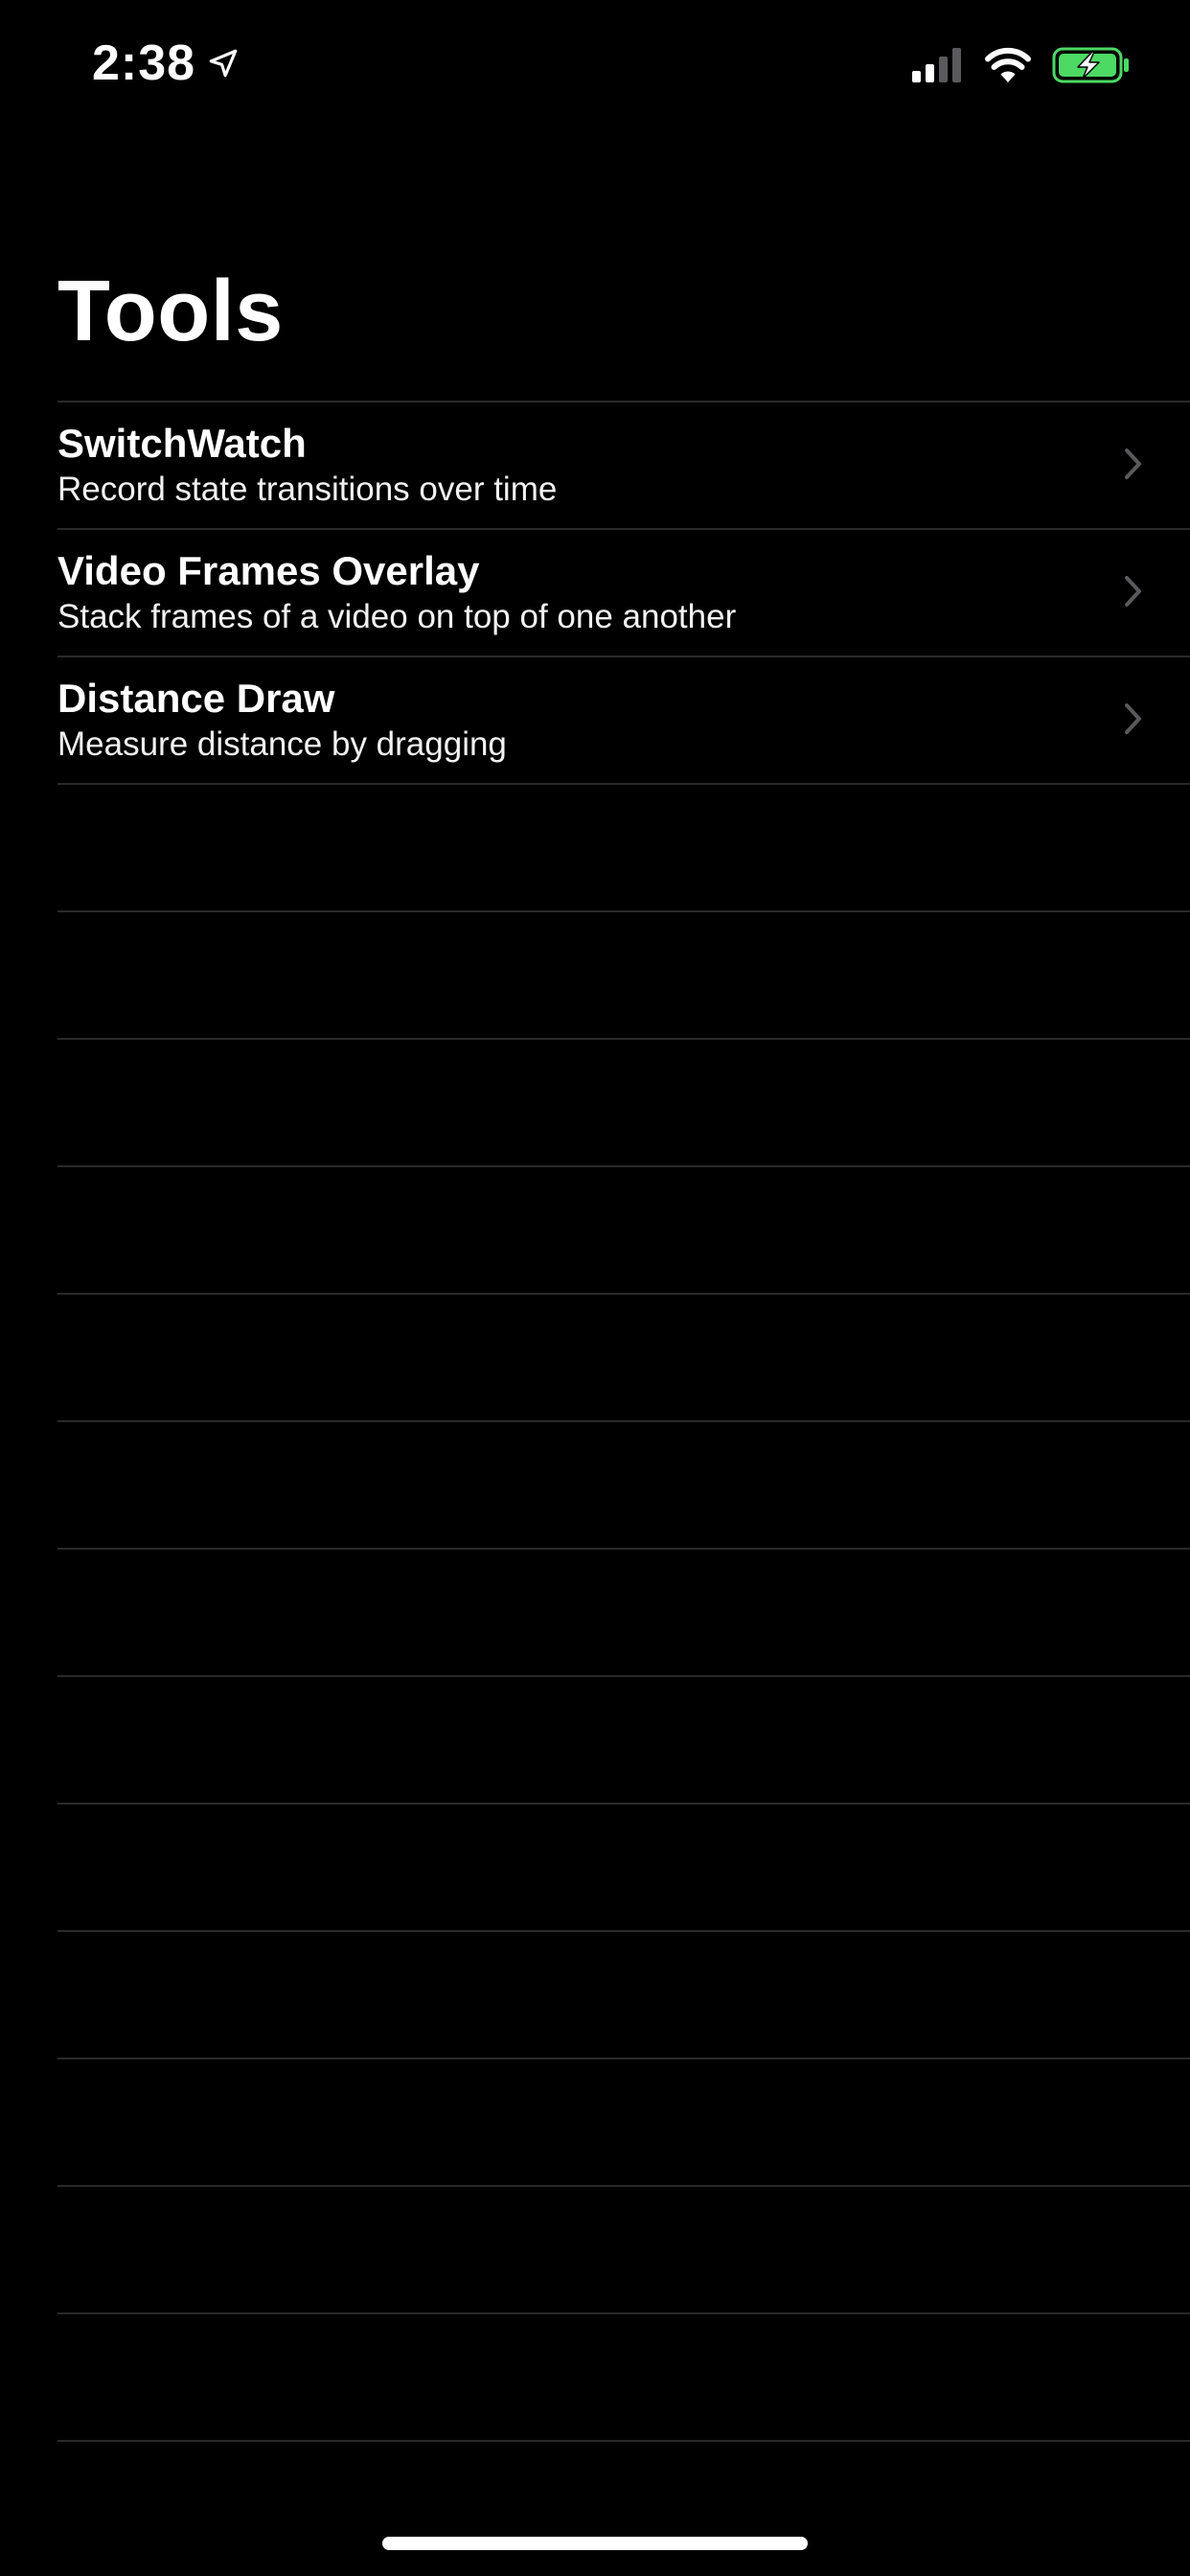 This screenshot has width=1190, height=2576. What do you see at coordinates (282, 744) in the screenshot?
I see `list-item-subtitle: Measure distance by dragging` at bounding box center [282, 744].